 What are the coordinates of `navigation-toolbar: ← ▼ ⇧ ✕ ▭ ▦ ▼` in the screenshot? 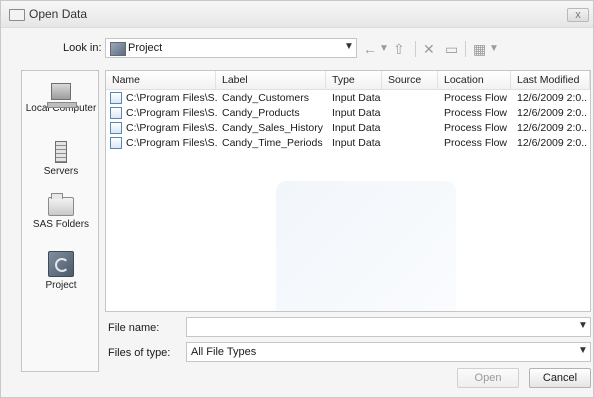 It's located at (431, 49).